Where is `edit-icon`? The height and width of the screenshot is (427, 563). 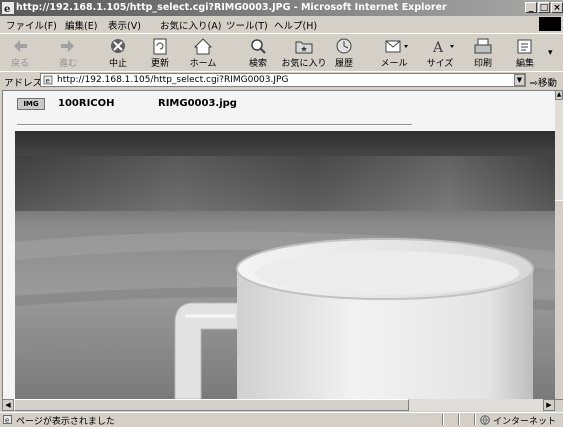 edit-icon is located at coordinates (524, 46).